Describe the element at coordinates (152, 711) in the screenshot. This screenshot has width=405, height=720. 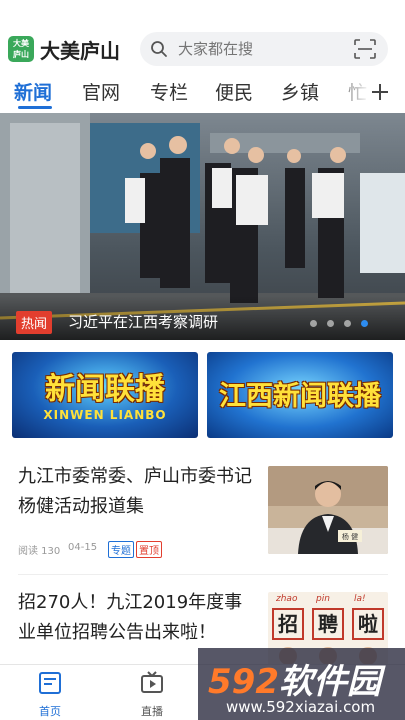
I see `nav-label: 直播` at that location.